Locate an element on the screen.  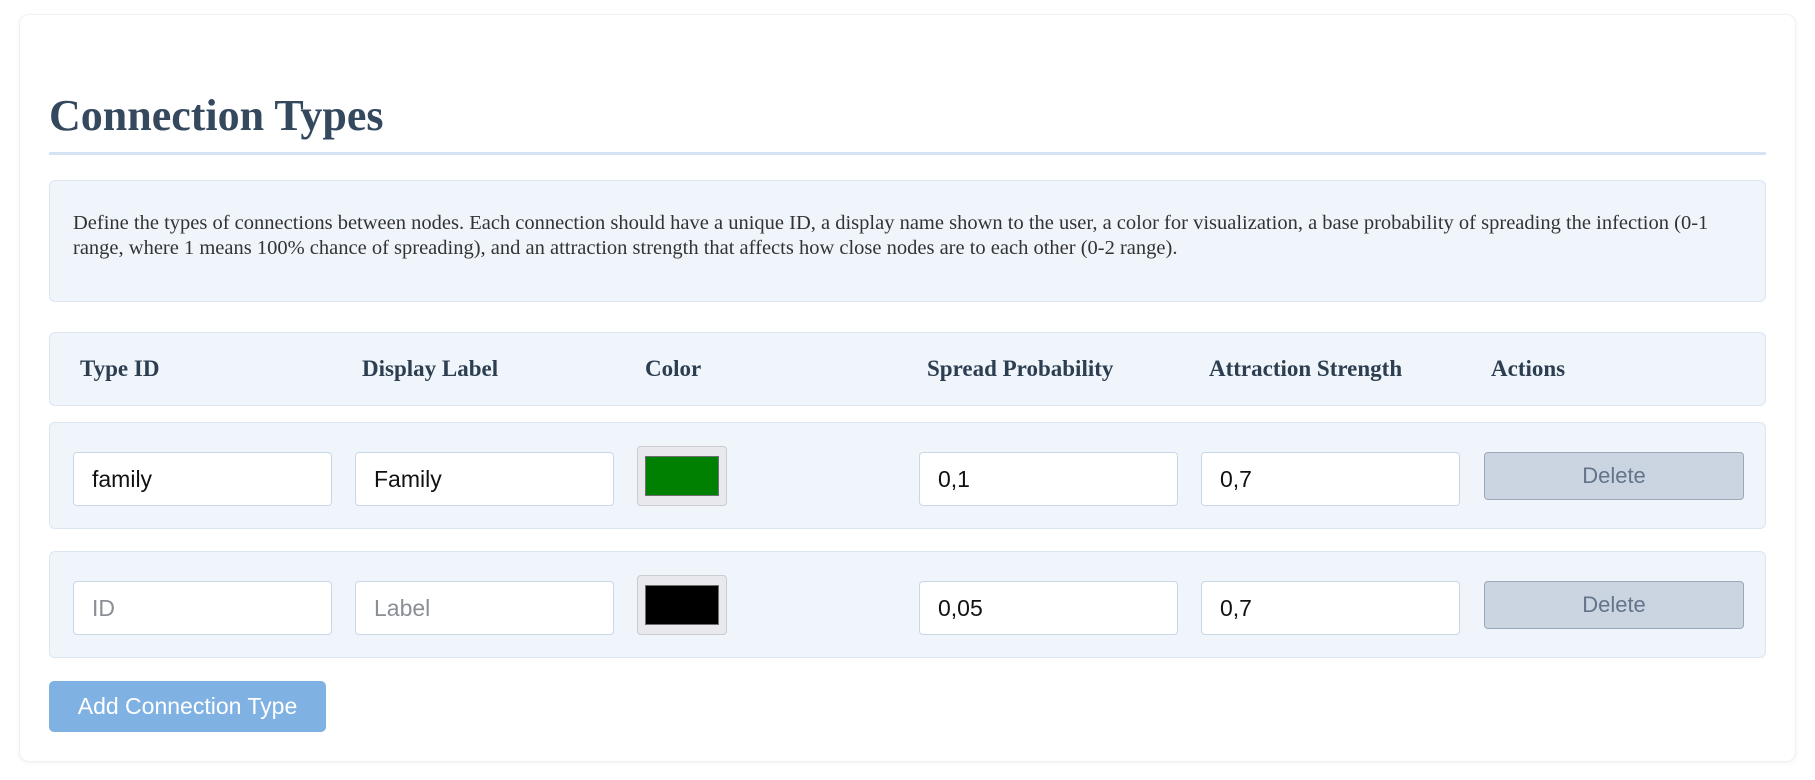
header-spread-probability: Spread Probability is located at coordinates (1020, 368).